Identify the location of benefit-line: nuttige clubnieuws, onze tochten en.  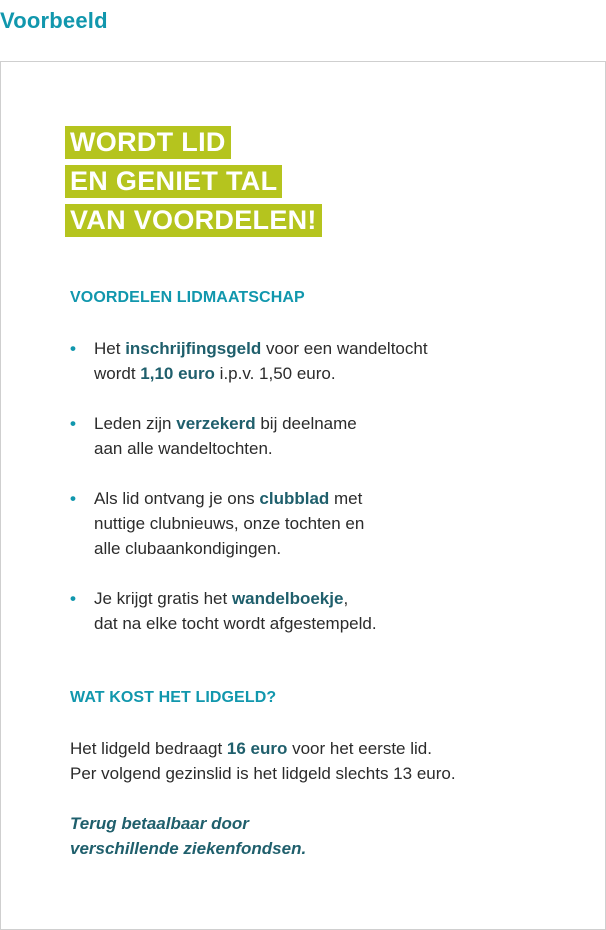
(229, 523).